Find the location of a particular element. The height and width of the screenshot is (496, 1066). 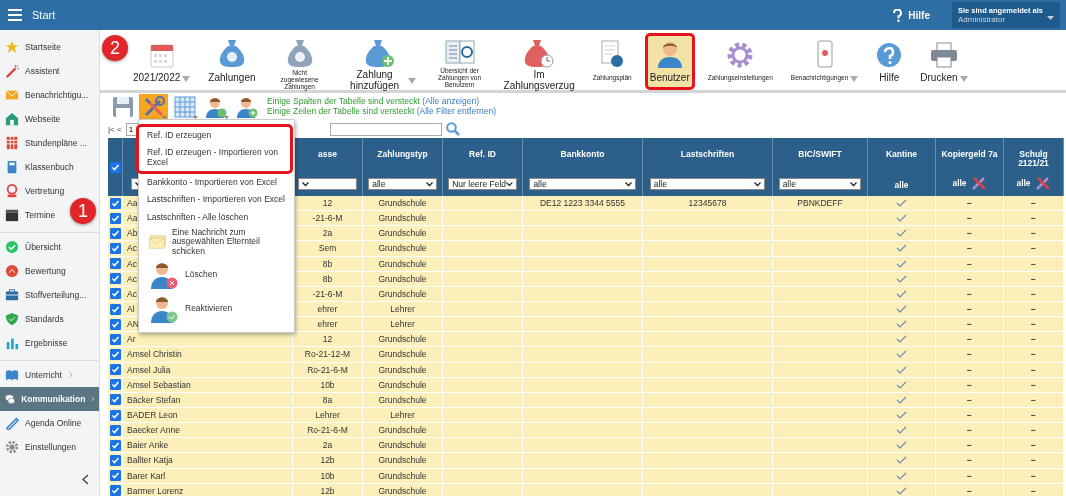

sidebar-item: Ergebnisse is located at coordinates (36, 343).